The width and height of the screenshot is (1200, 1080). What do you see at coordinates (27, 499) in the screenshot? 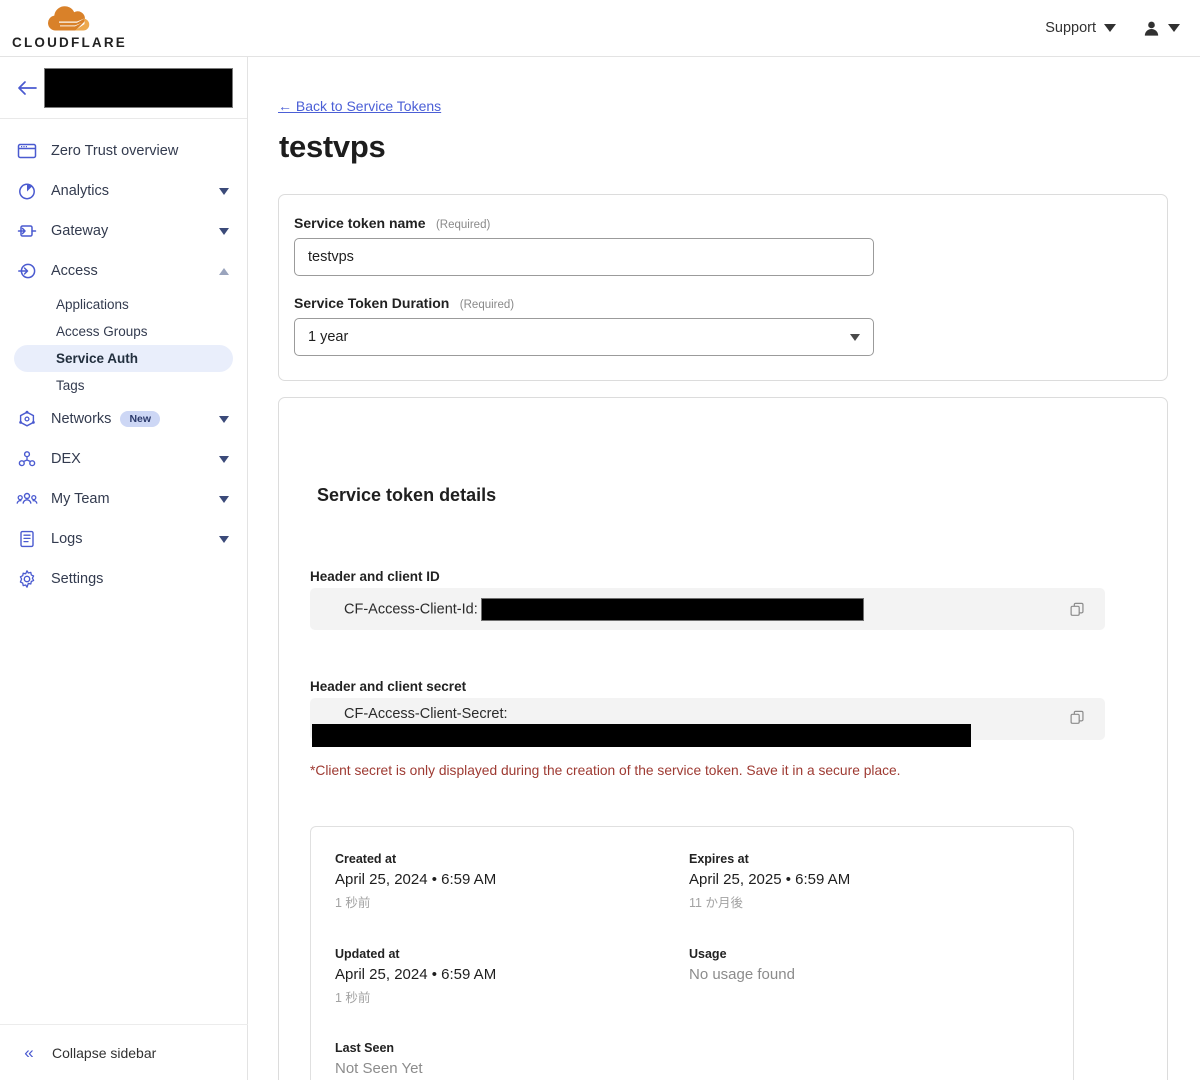
I see `team-people-icon` at bounding box center [27, 499].